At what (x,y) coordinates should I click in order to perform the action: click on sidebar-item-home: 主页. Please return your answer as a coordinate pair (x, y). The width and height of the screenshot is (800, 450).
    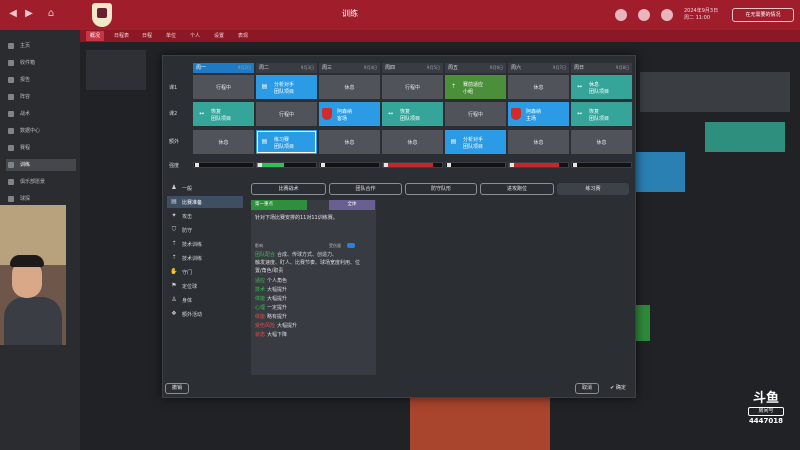
    Looking at the image, I should click on (41, 46).